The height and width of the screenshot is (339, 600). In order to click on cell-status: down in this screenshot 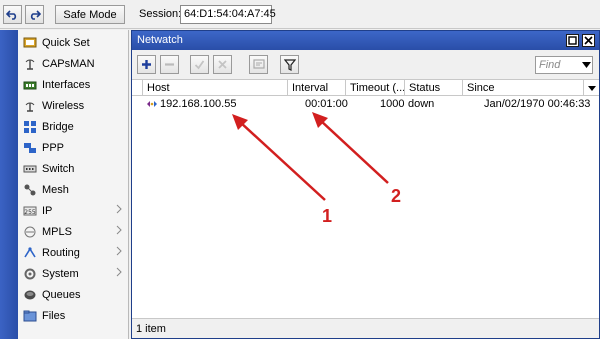, I will do `click(421, 104)`.